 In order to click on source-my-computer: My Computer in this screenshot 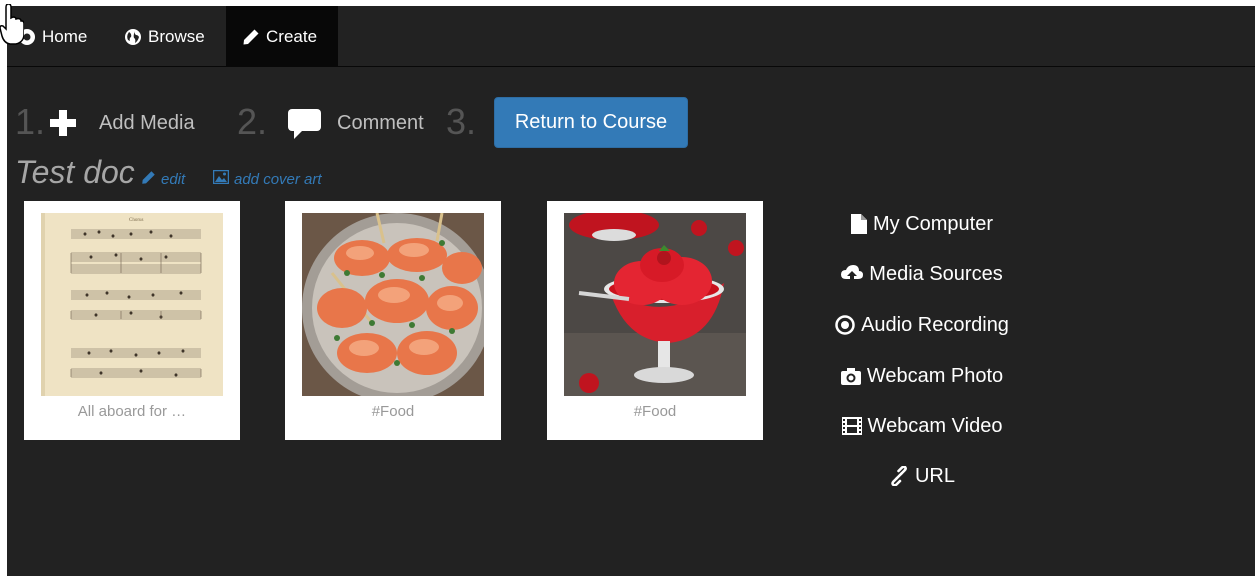, I will do `click(922, 224)`.